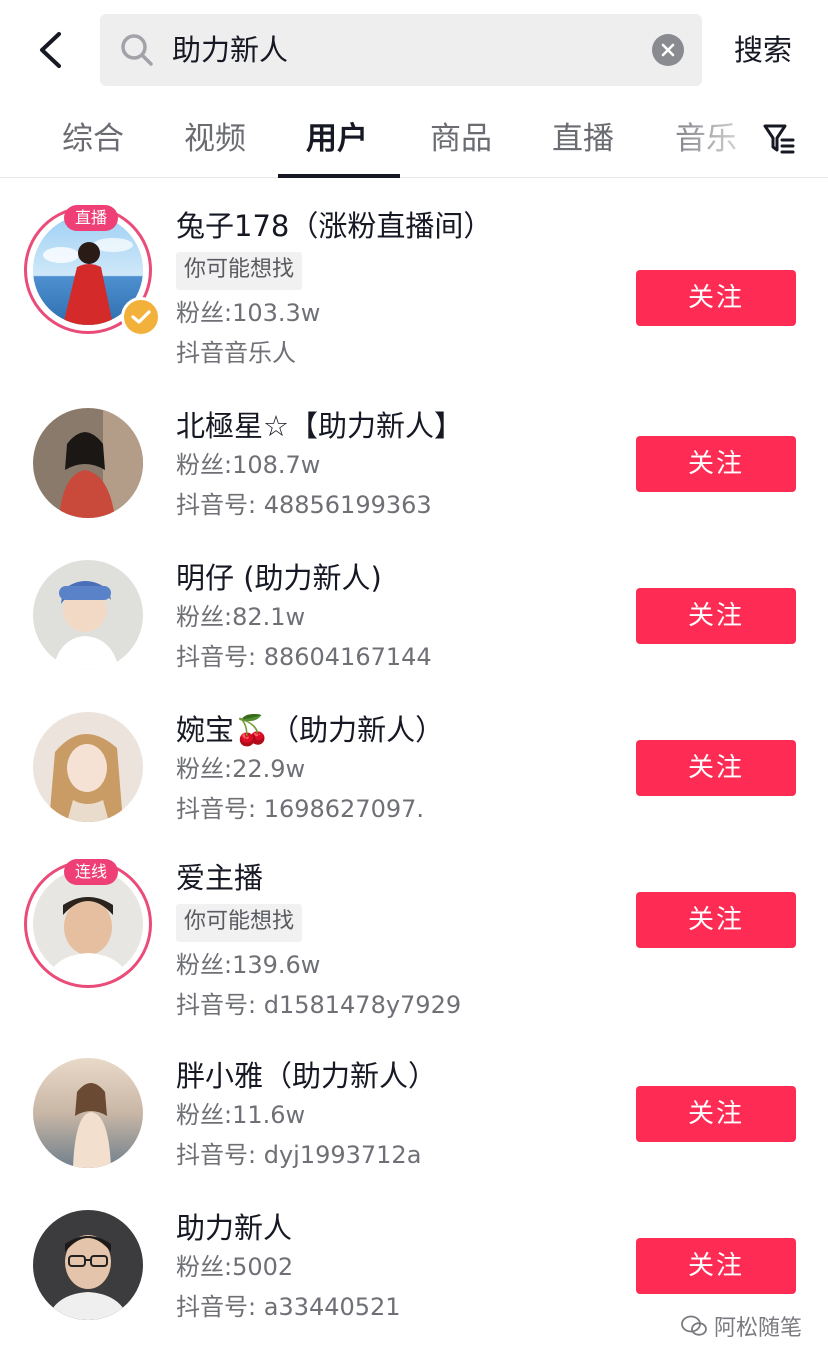 The width and height of the screenshot is (828, 1360). I want to click on filter-icon, so click(779, 139).